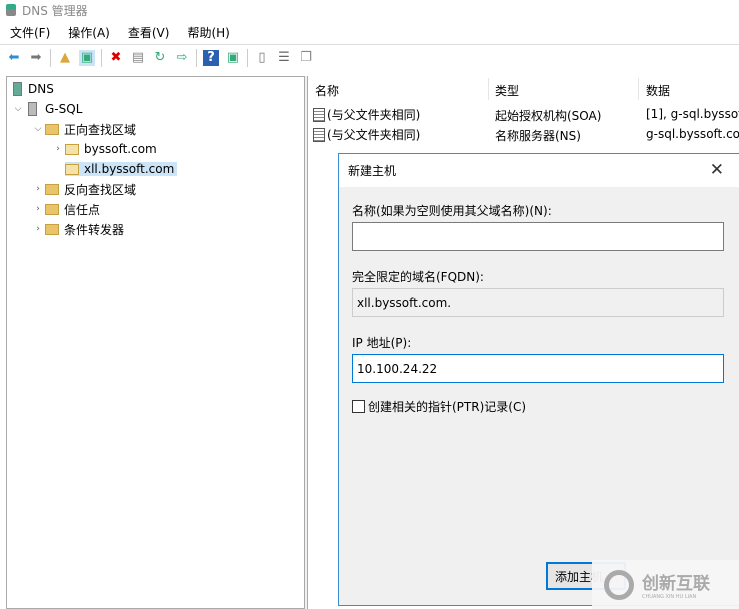  What do you see at coordinates (439, 406) in the screenshot?
I see `ptr-checkbox: 创建相关的指针(PTR)记录(C)` at bounding box center [439, 406].